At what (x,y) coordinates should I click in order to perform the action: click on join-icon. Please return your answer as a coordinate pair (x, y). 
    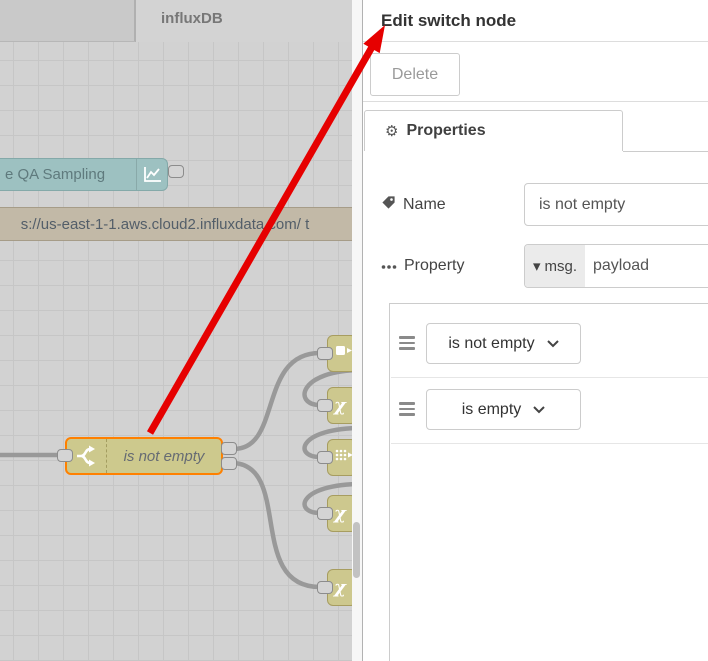
    Looking at the image, I should click on (344, 353).